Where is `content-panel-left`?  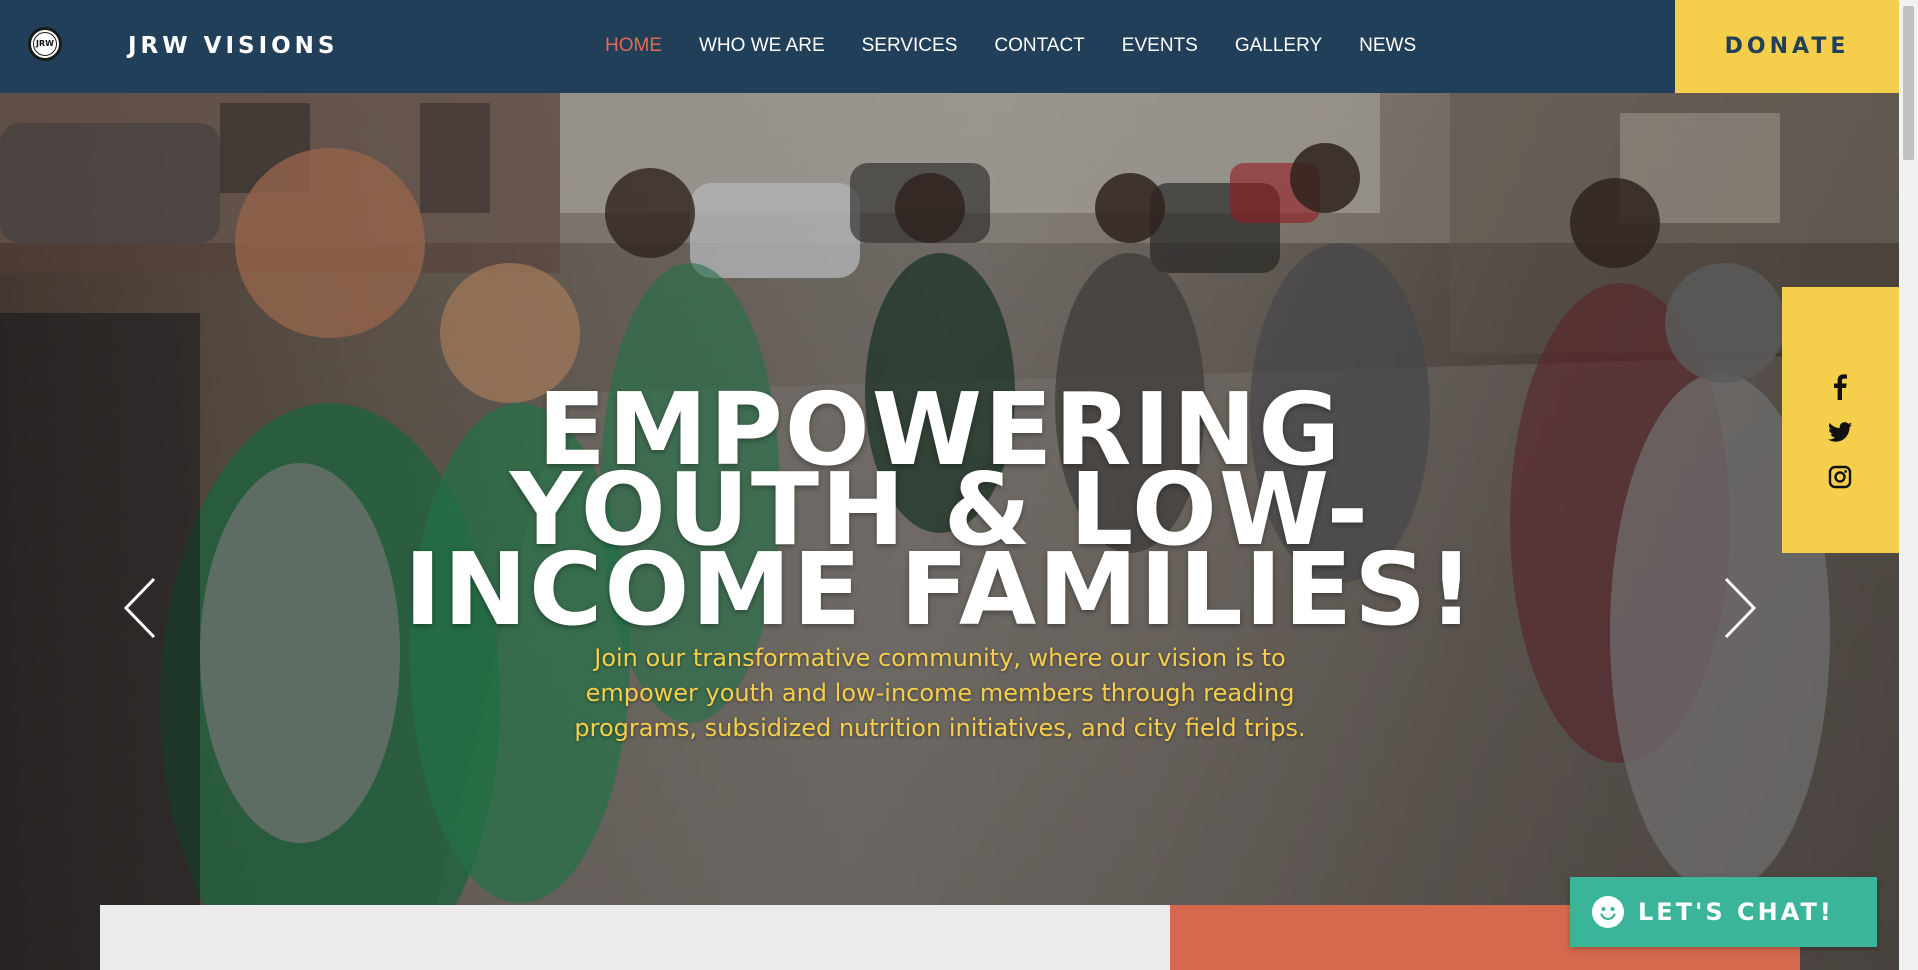 content-panel-left is located at coordinates (635, 937).